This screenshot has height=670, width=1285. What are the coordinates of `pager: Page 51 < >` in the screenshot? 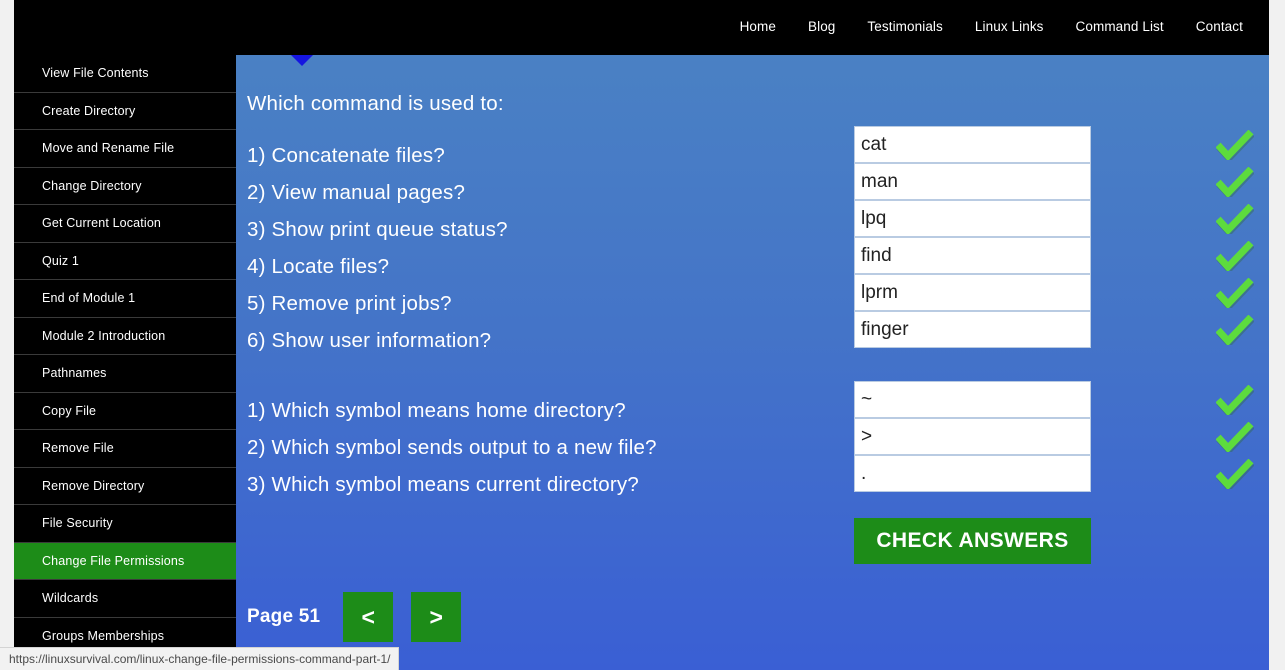 It's located at (363, 617).